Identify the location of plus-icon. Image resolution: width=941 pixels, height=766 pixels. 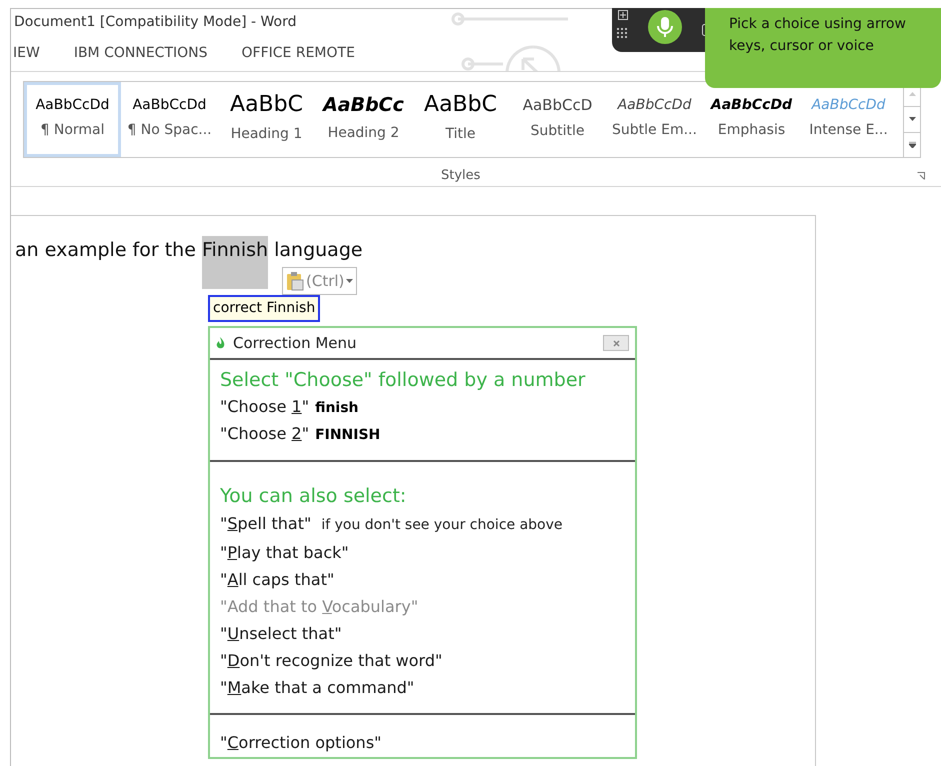
(623, 15).